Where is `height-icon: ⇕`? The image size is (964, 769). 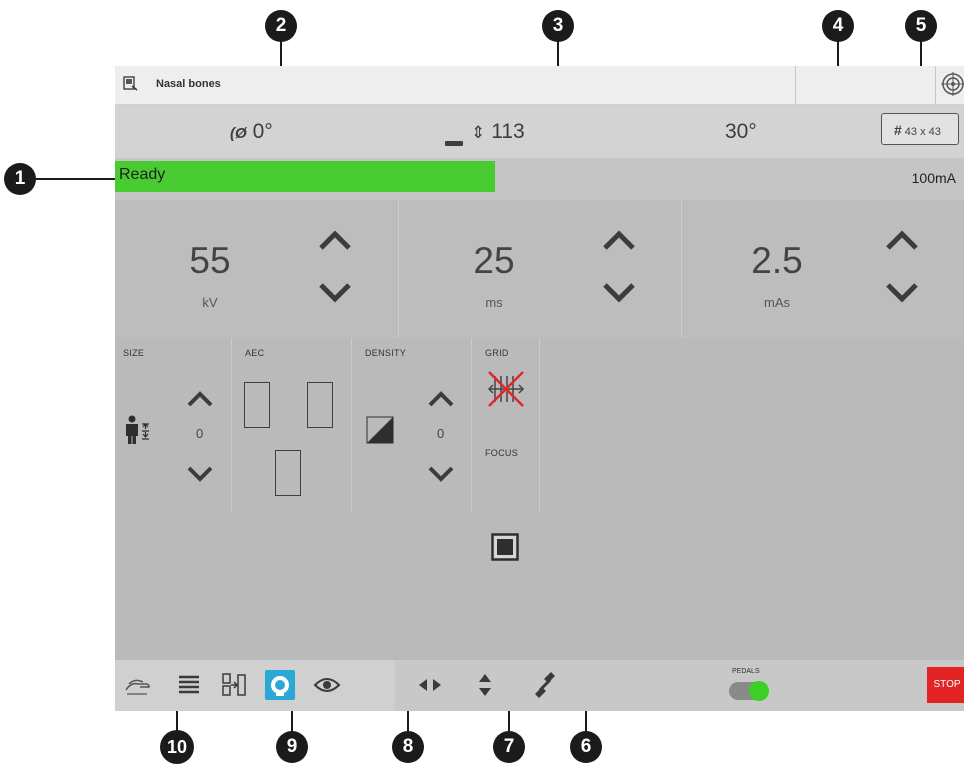 height-icon: ⇕ is located at coordinates (478, 132).